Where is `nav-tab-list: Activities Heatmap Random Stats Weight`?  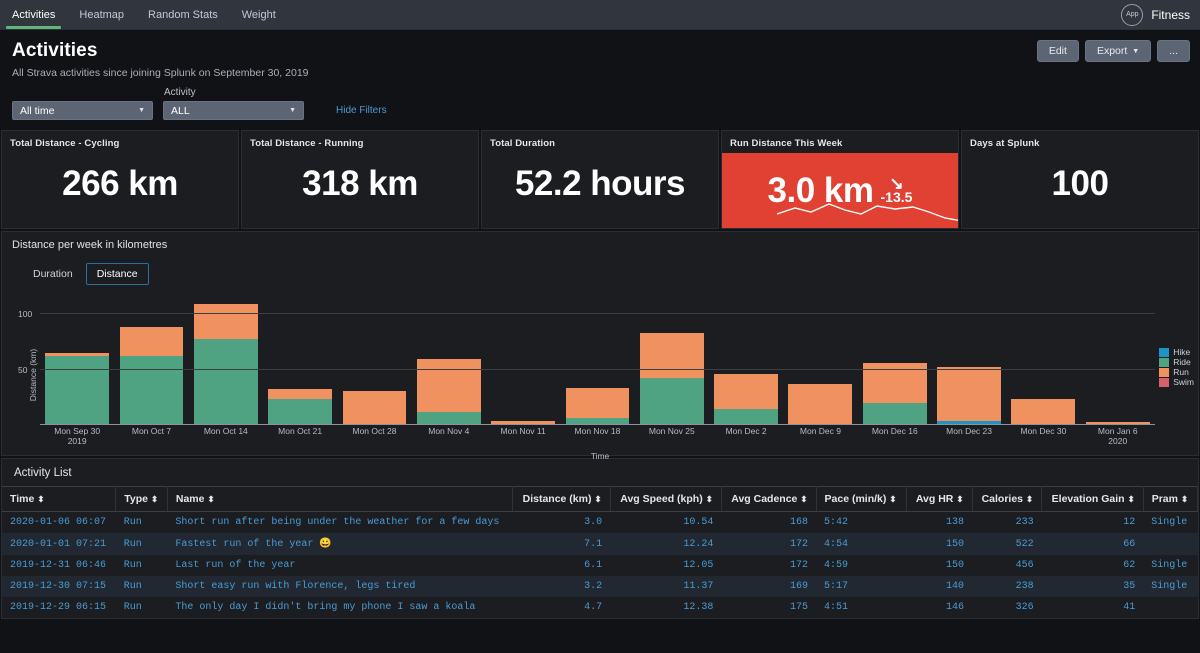
nav-tab-list: Activities Heatmap Random Stats Weight is located at coordinates (144, 14).